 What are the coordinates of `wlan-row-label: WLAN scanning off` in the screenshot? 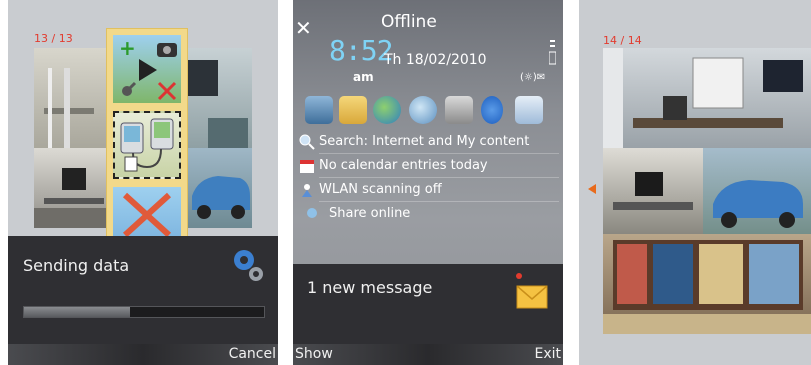 It's located at (380, 189).